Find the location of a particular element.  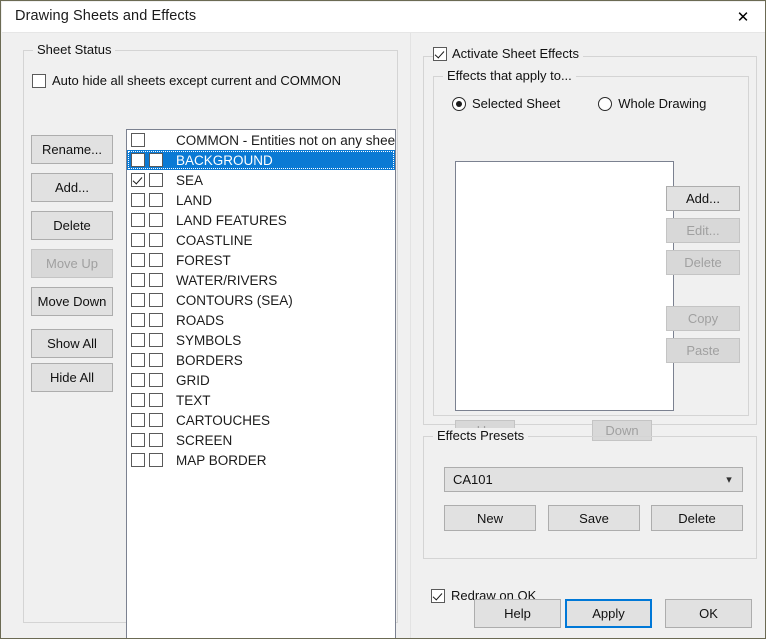

radio-whole-drawing-label: Whole Drawing is located at coordinates (662, 103).